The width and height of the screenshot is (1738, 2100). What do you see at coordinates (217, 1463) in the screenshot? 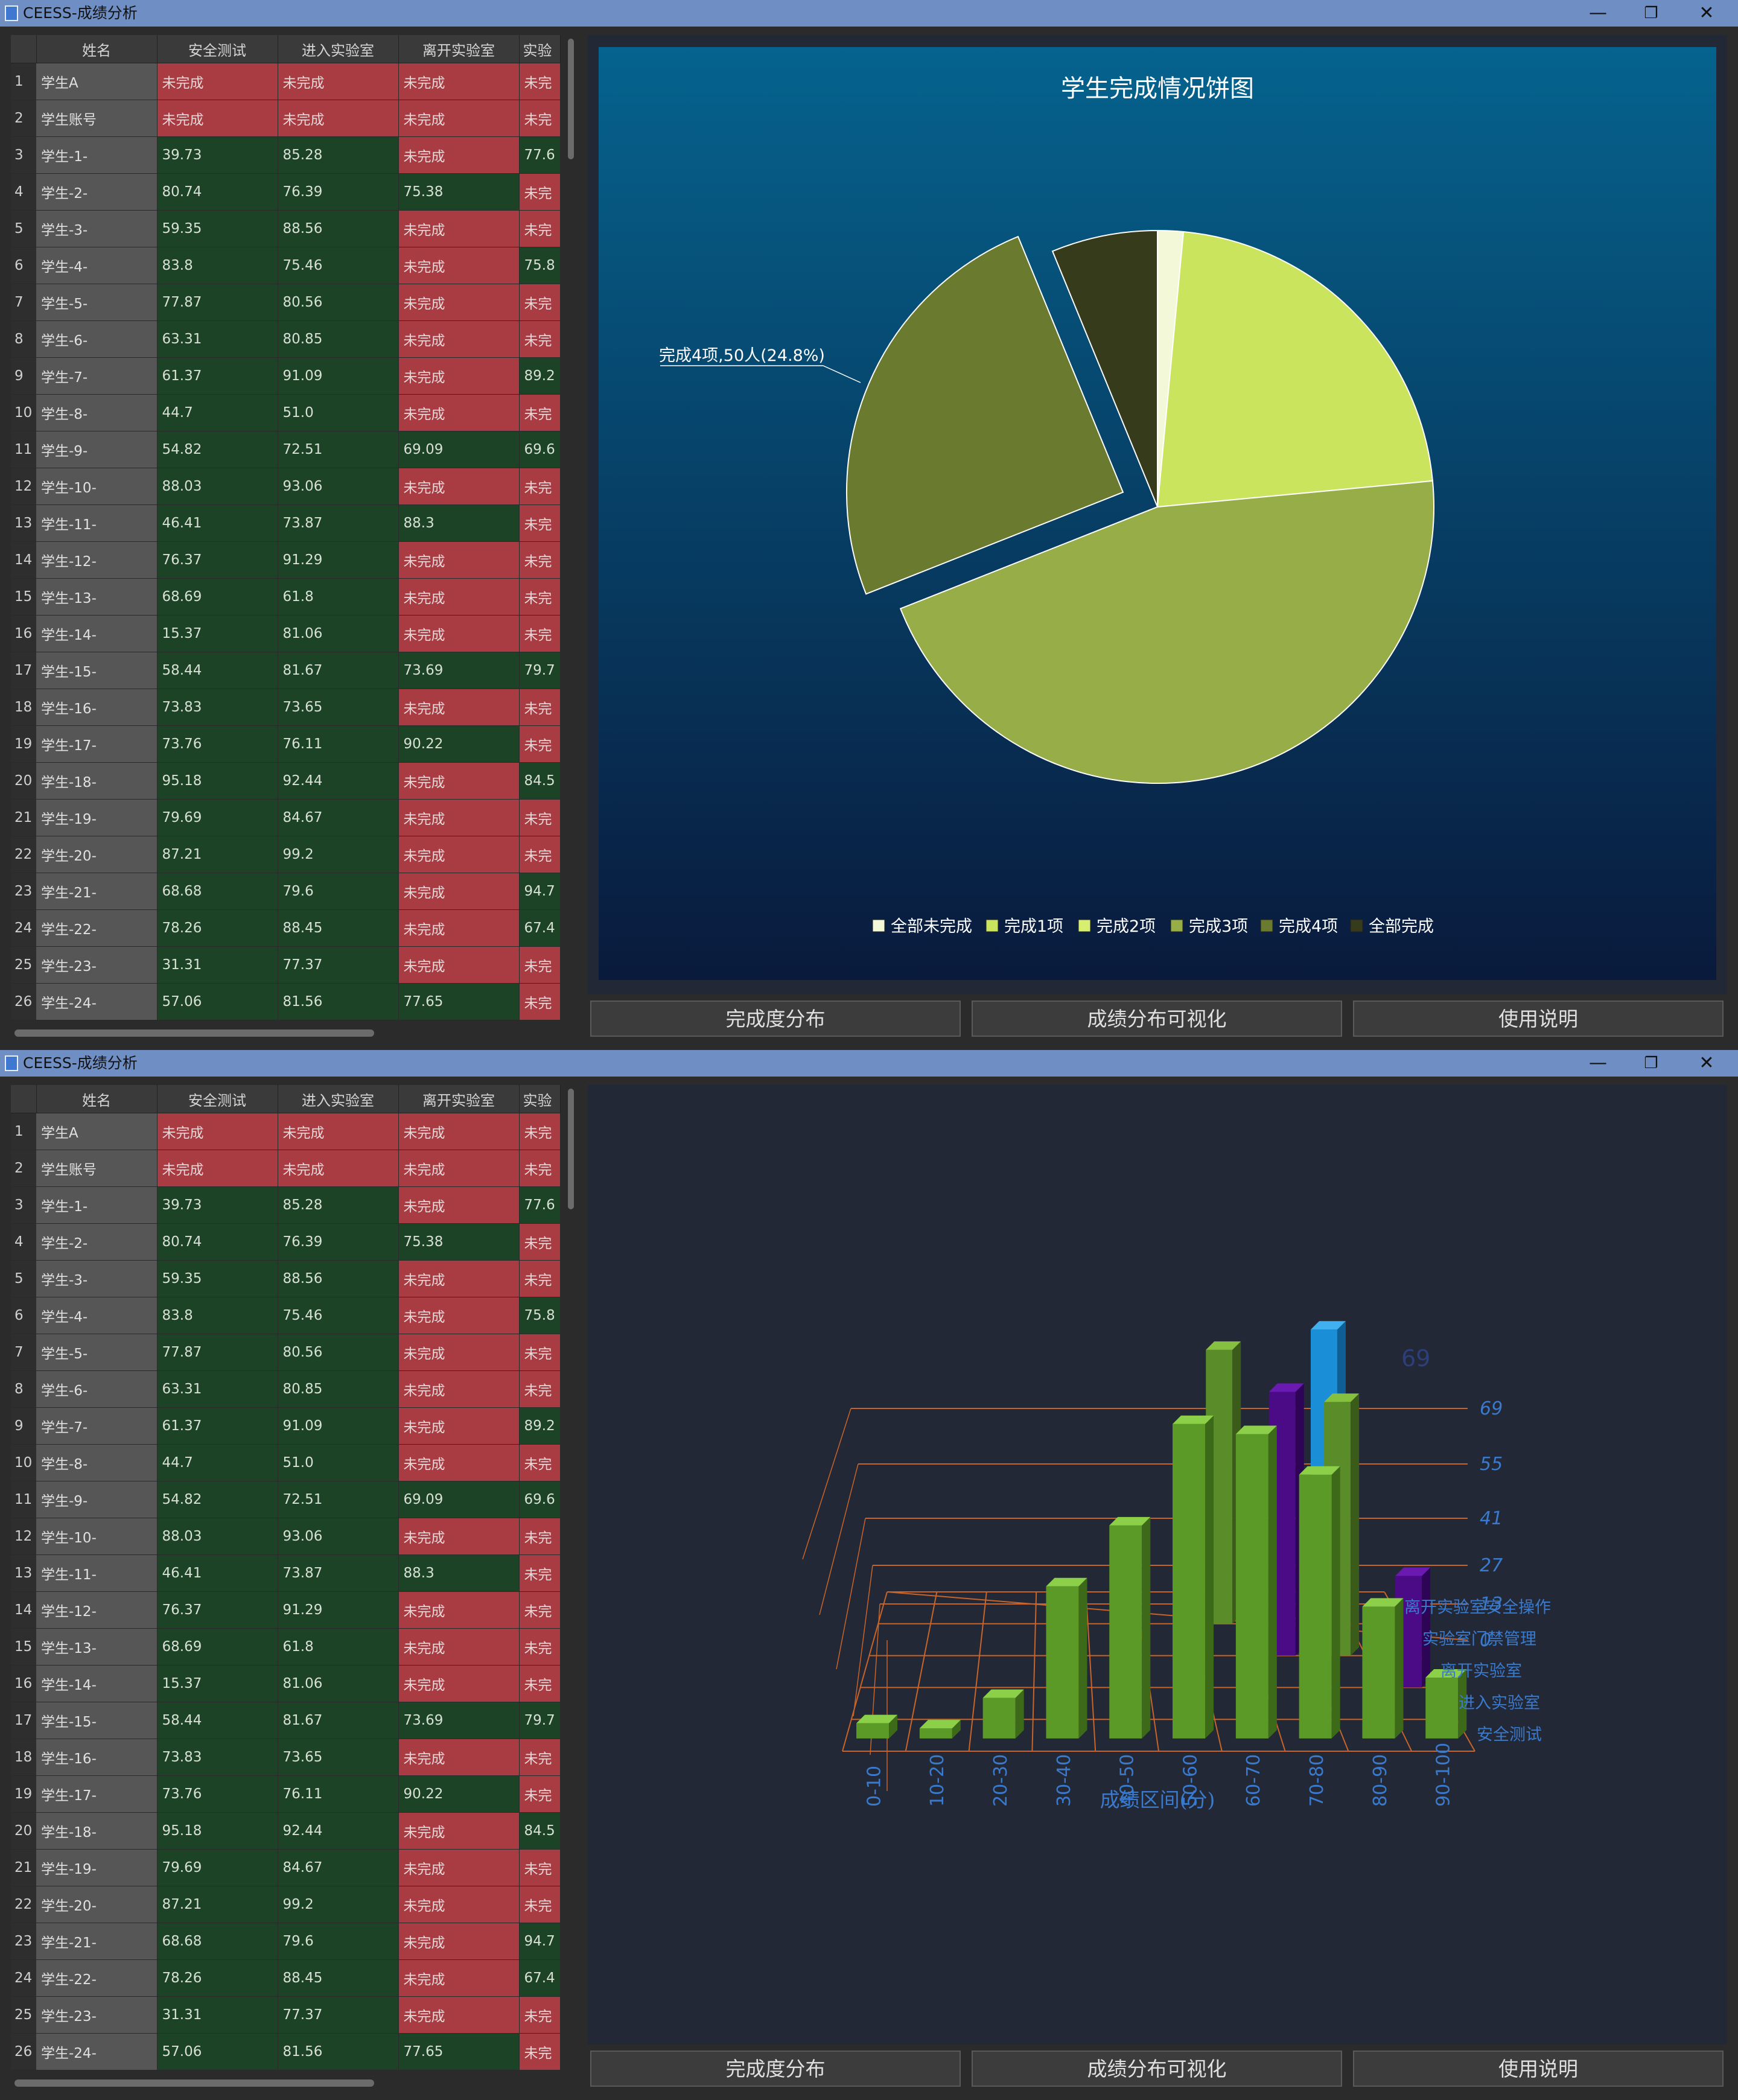
I see `score-cell: 44.7` at bounding box center [217, 1463].